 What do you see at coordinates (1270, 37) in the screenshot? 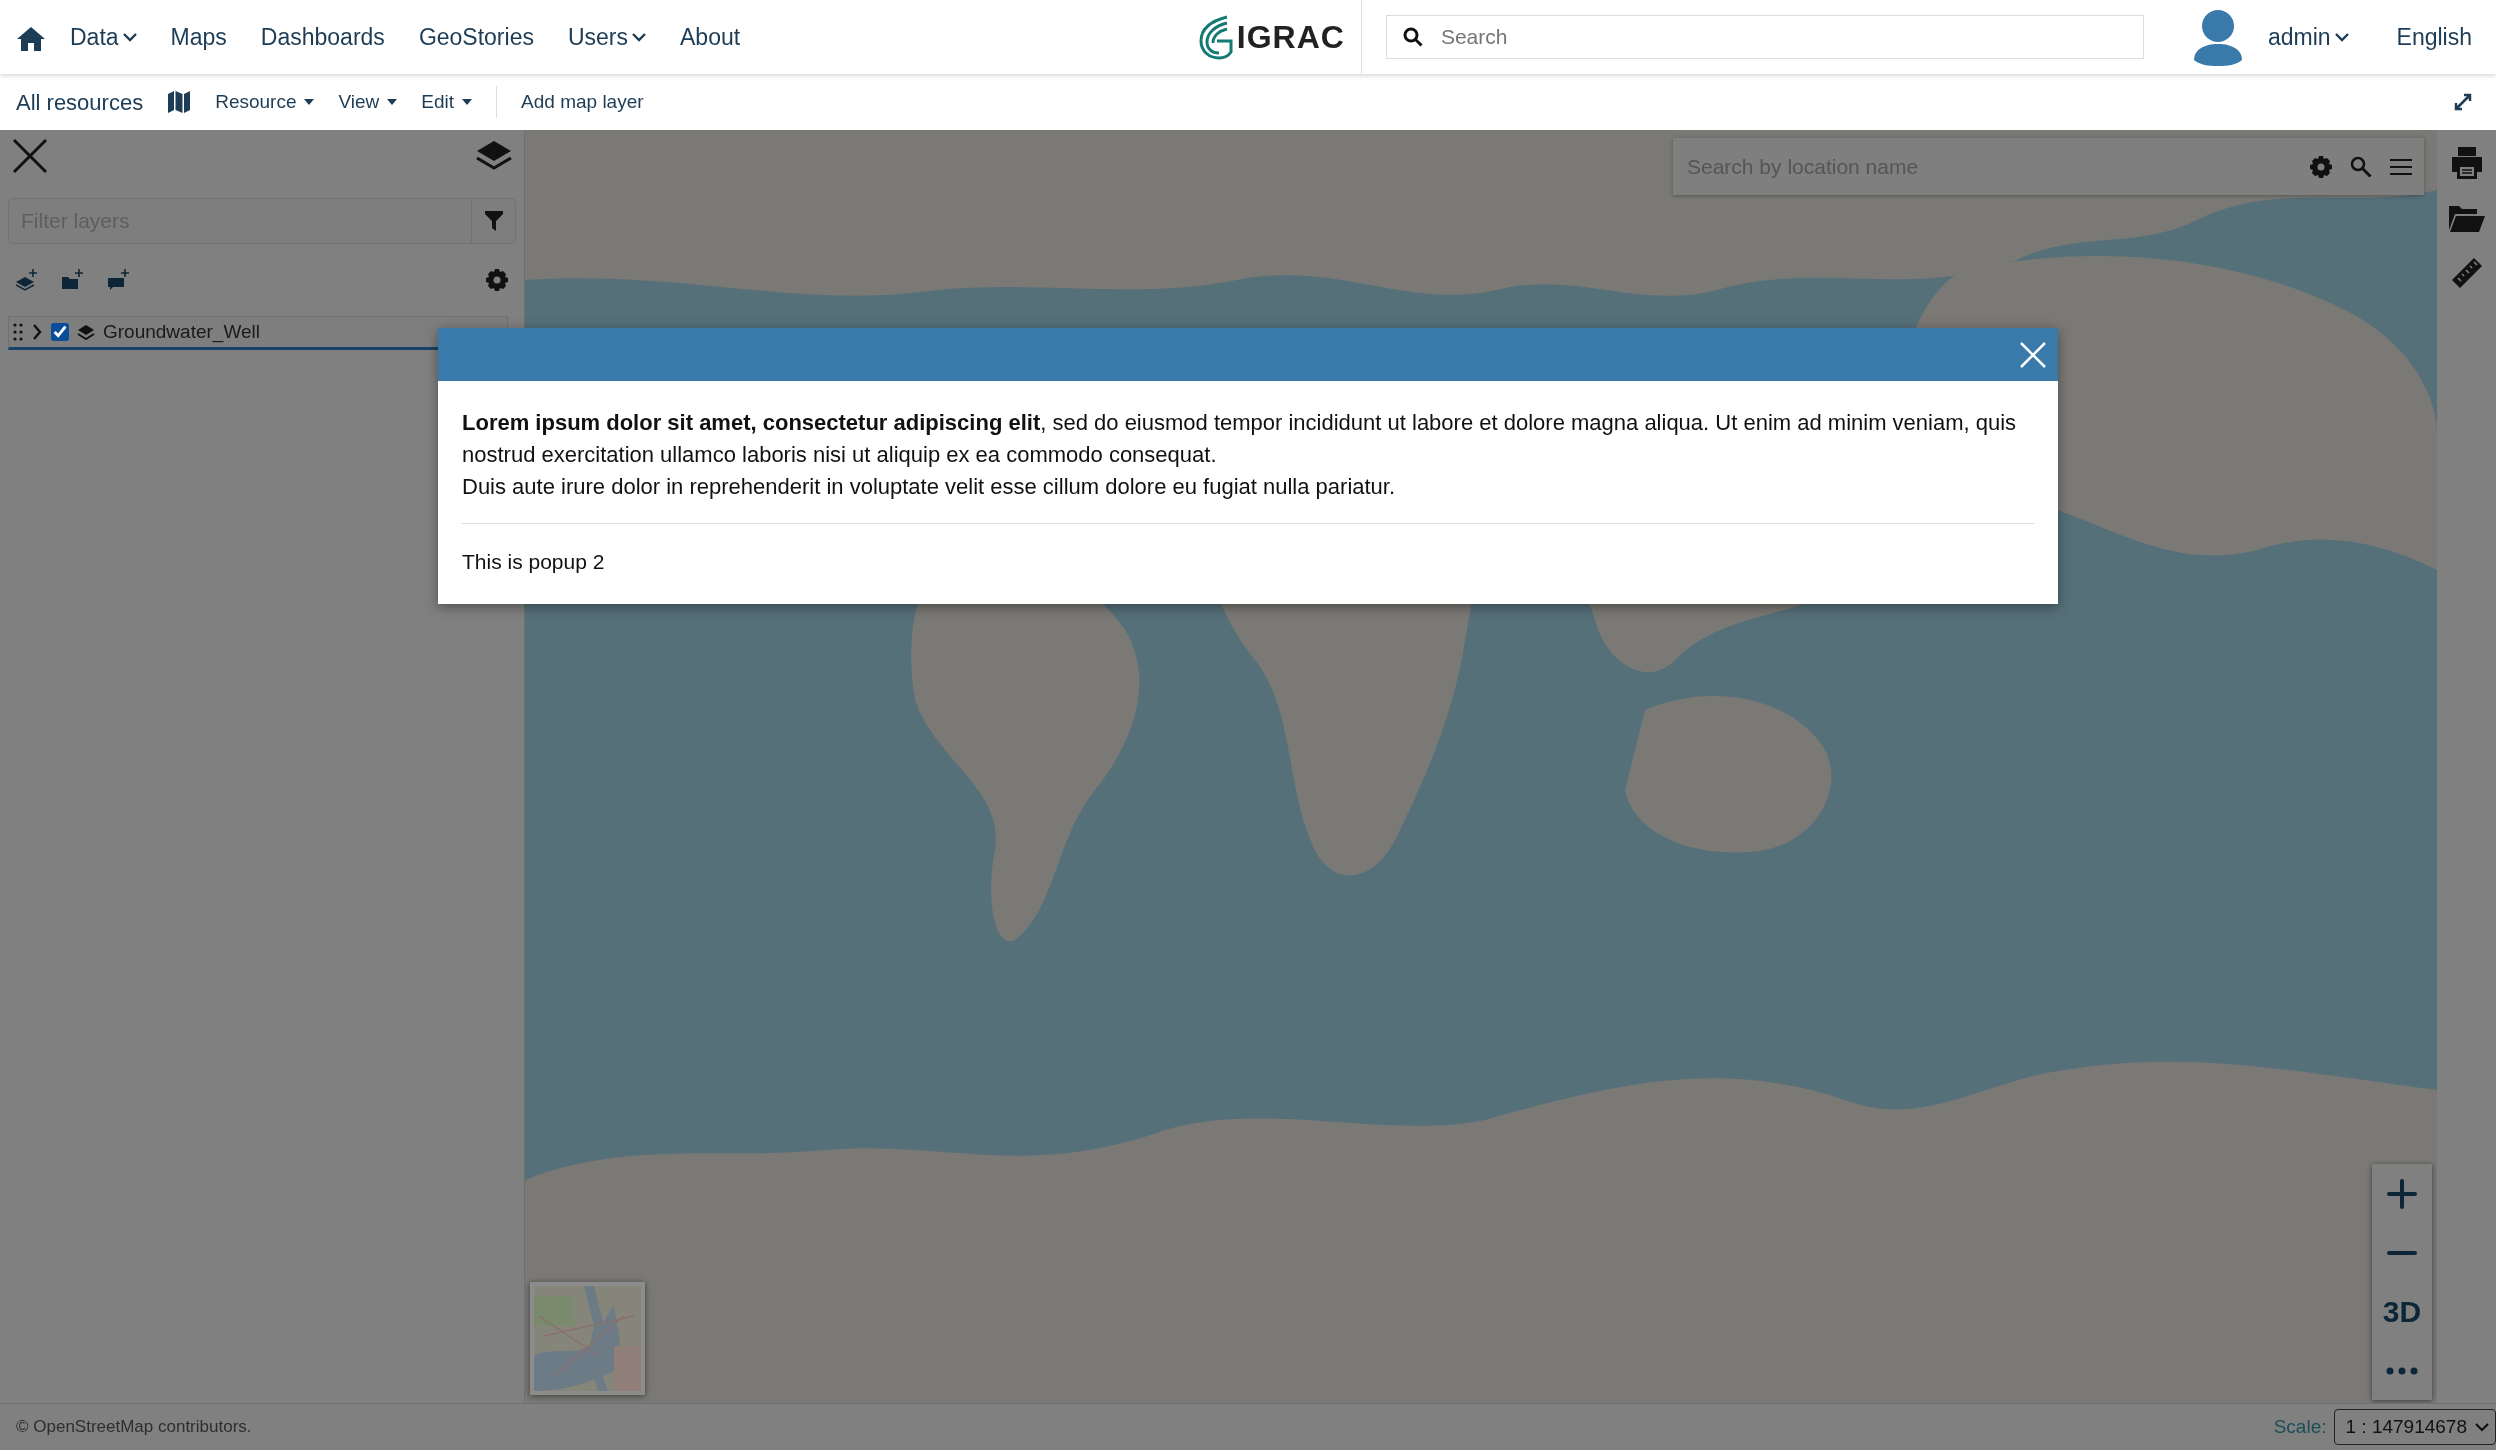
I see `site-logo: IGRAC` at bounding box center [1270, 37].